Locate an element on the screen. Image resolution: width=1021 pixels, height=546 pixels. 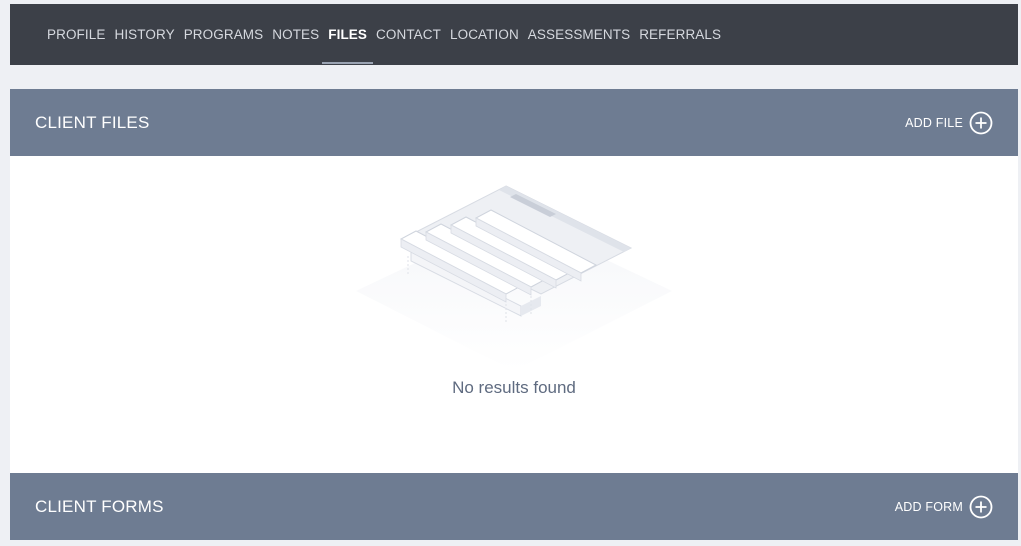
tab-location: LOCATION is located at coordinates (484, 35).